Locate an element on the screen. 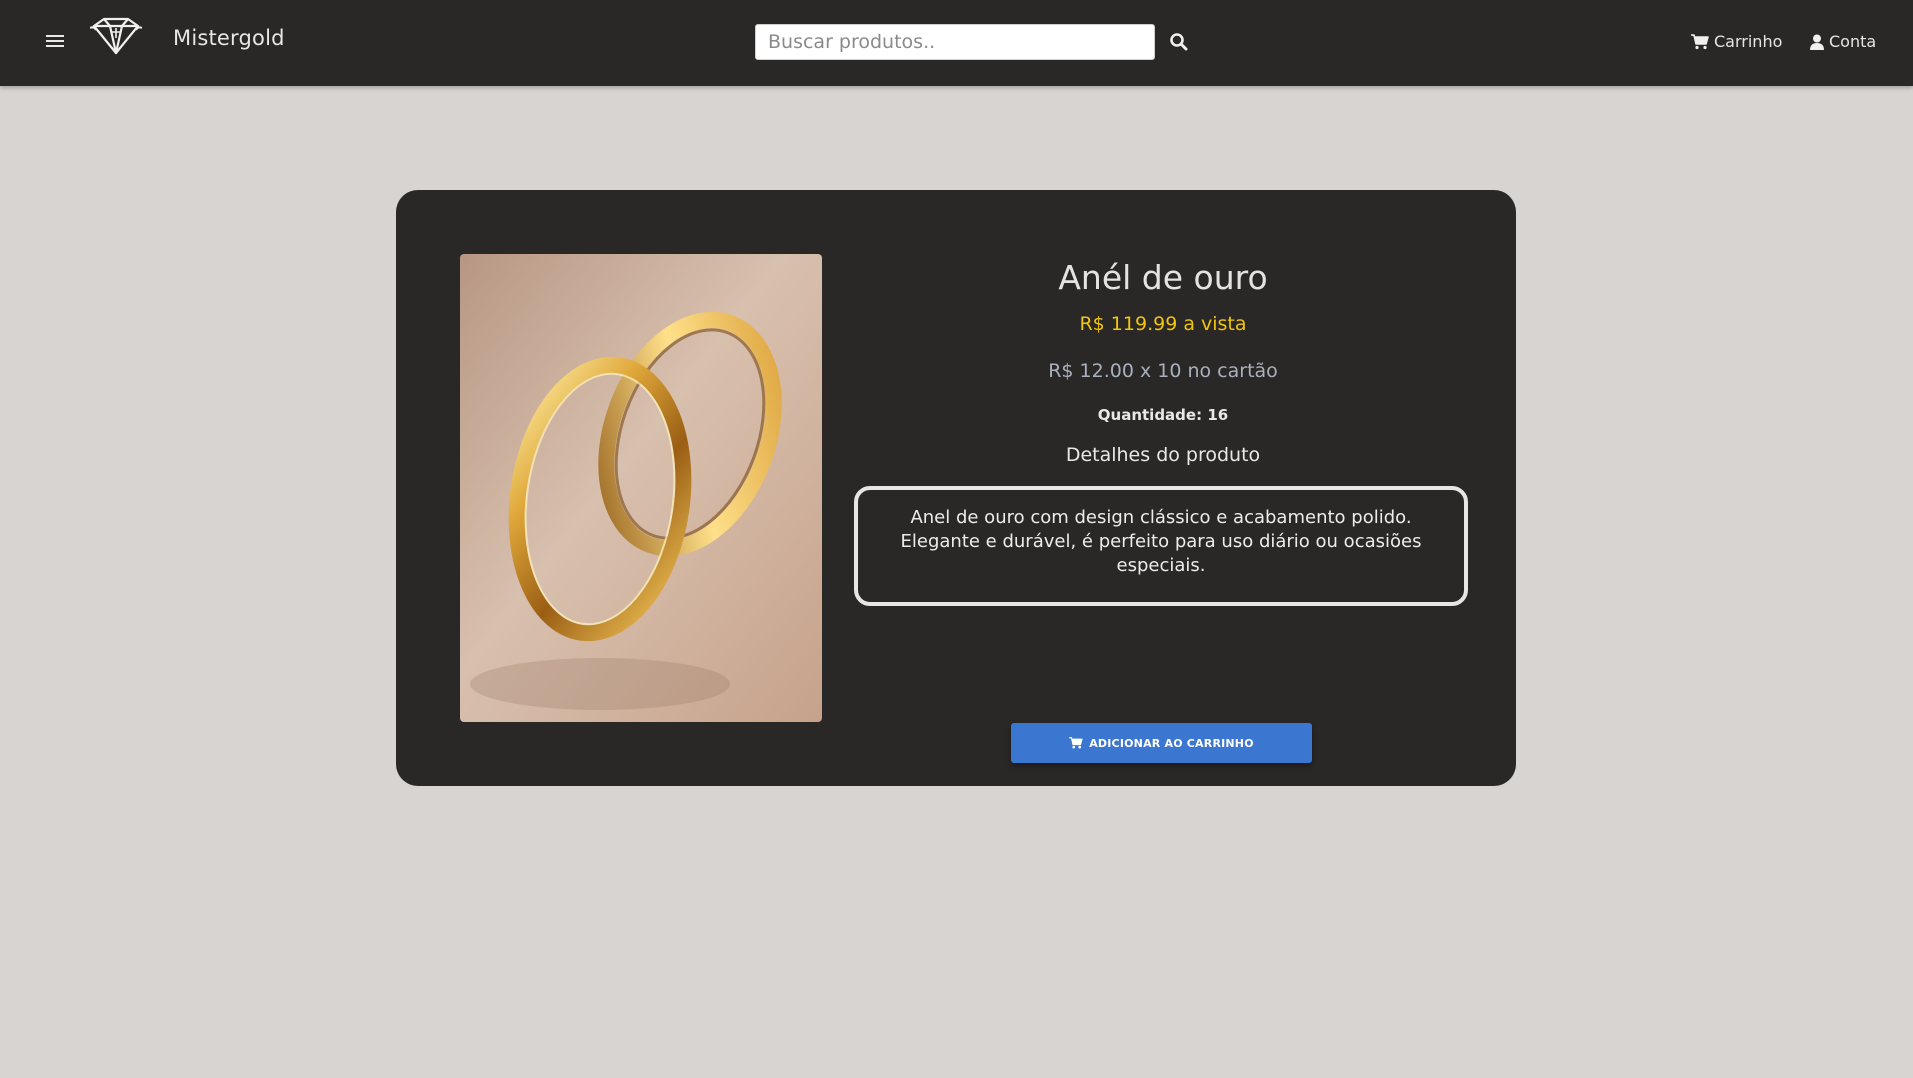  brand-name: Mistergold is located at coordinates (229, 38).